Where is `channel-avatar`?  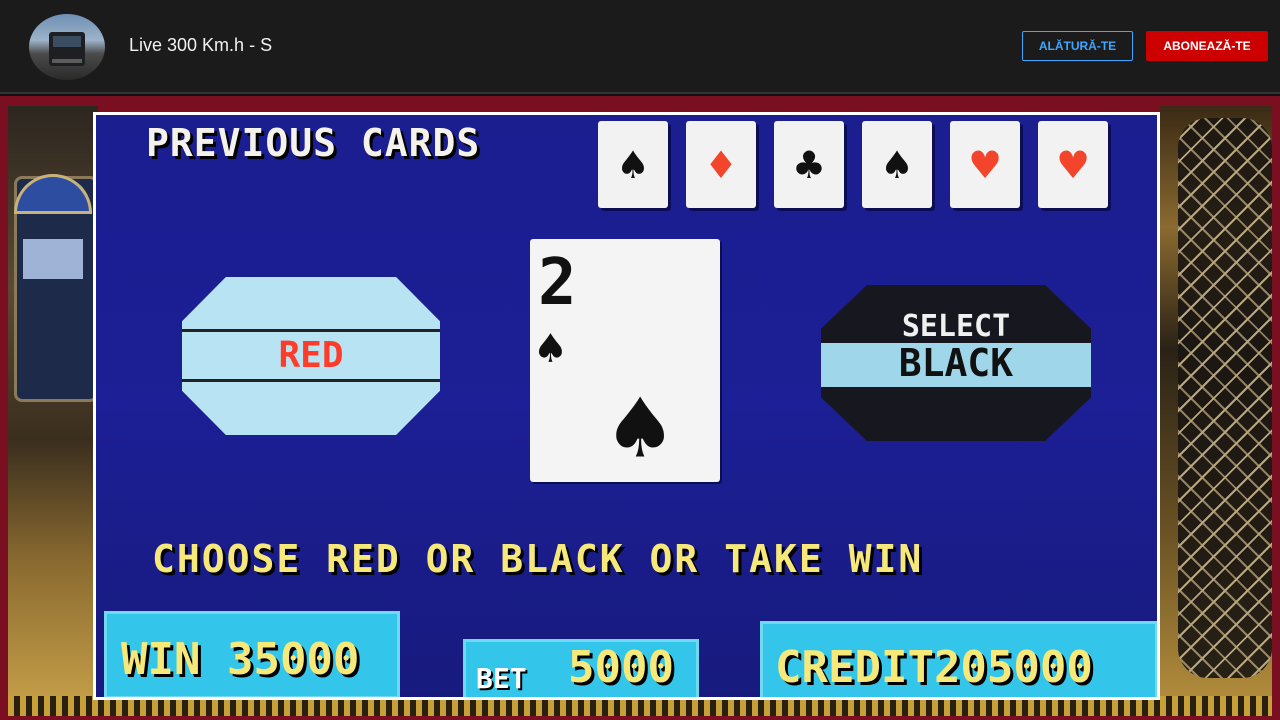
channel-avatar is located at coordinates (67, 47).